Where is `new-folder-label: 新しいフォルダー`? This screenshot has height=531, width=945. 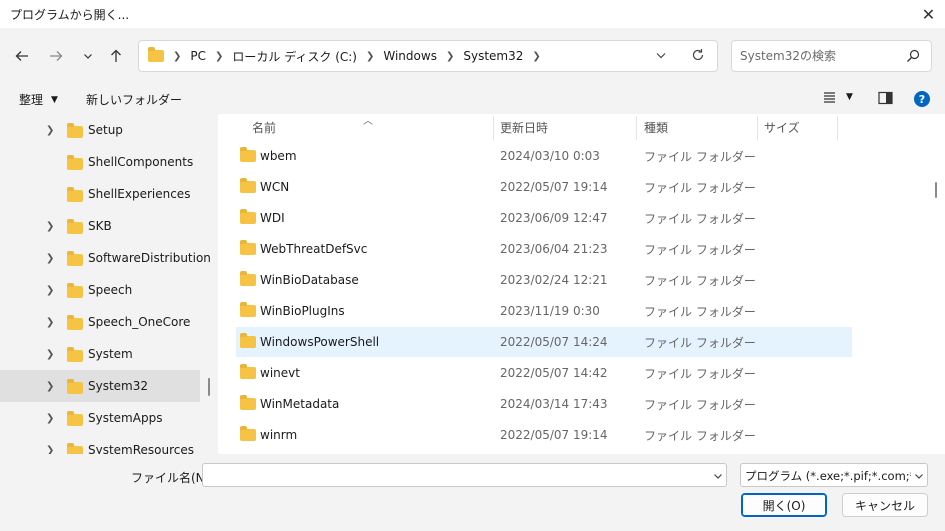 new-folder-label: 新しいフォルダー is located at coordinates (134, 100).